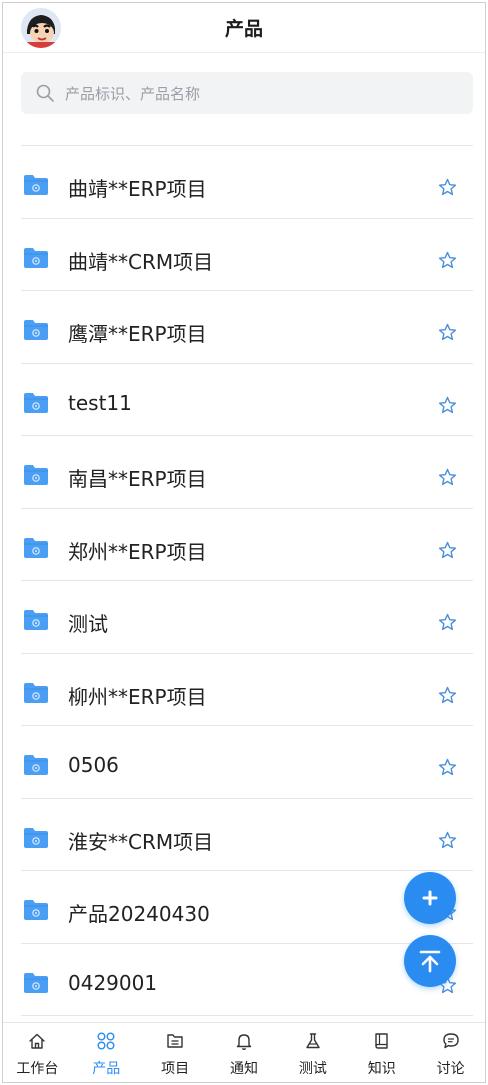 The height and width of the screenshot is (1085, 488). Describe the element at coordinates (247, 545) in the screenshot. I see `product-list-item: 郑州**ERP项目` at that location.